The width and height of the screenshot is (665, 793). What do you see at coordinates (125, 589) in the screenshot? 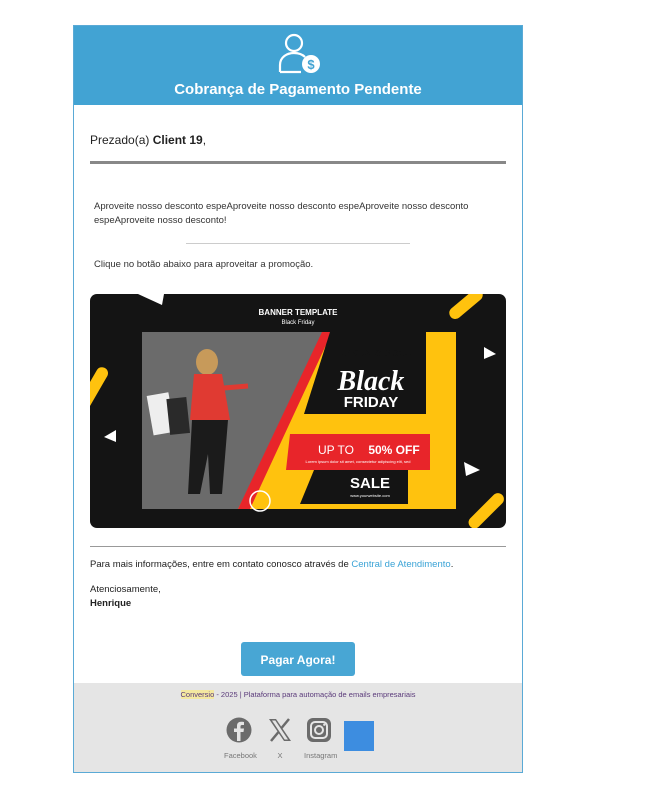
I see `regards-text: Atenciosamente,` at bounding box center [125, 589].